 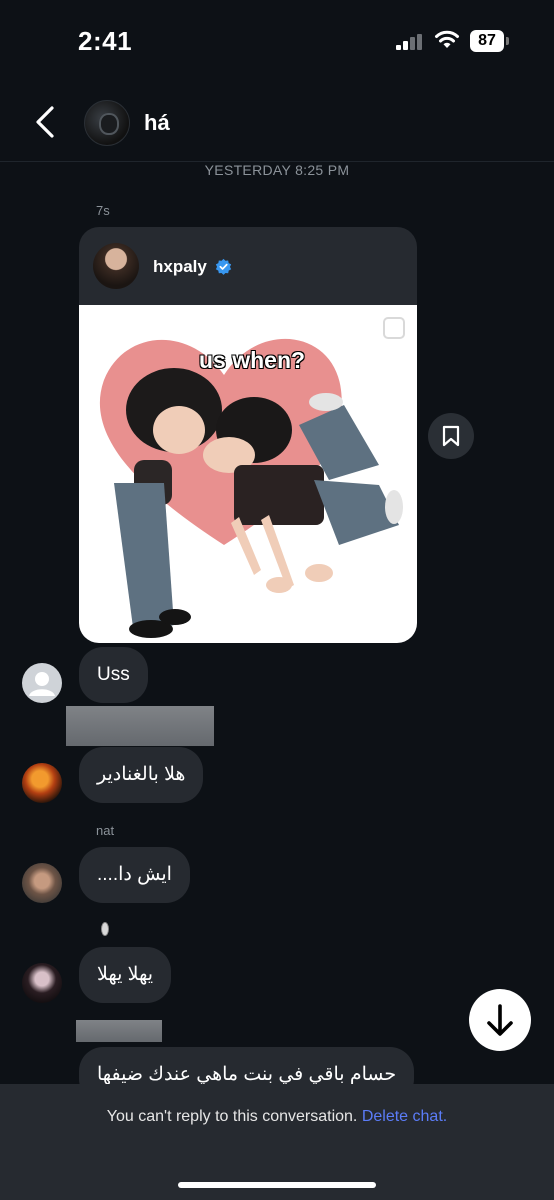 I want to click on cellular-signal-icon, so click(x=409, y=42).